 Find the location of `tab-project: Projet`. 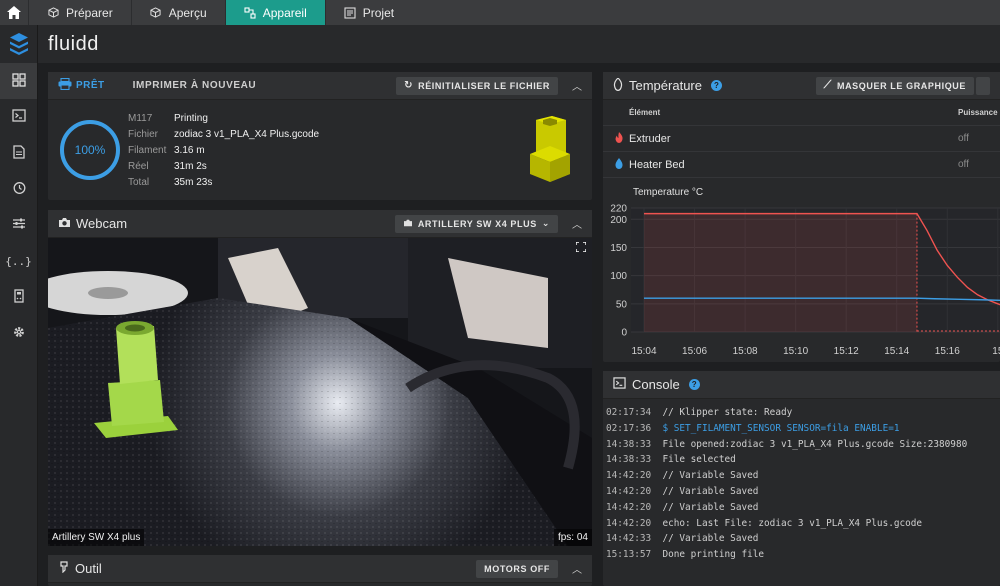

tab-project: Projet is located at coordinates (368, 12).